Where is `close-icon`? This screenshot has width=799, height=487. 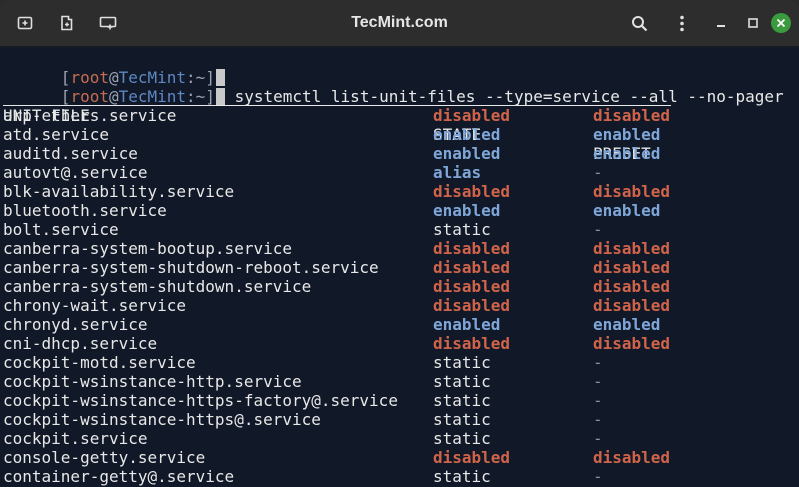
close-icon is located at coordinates (781, 23).